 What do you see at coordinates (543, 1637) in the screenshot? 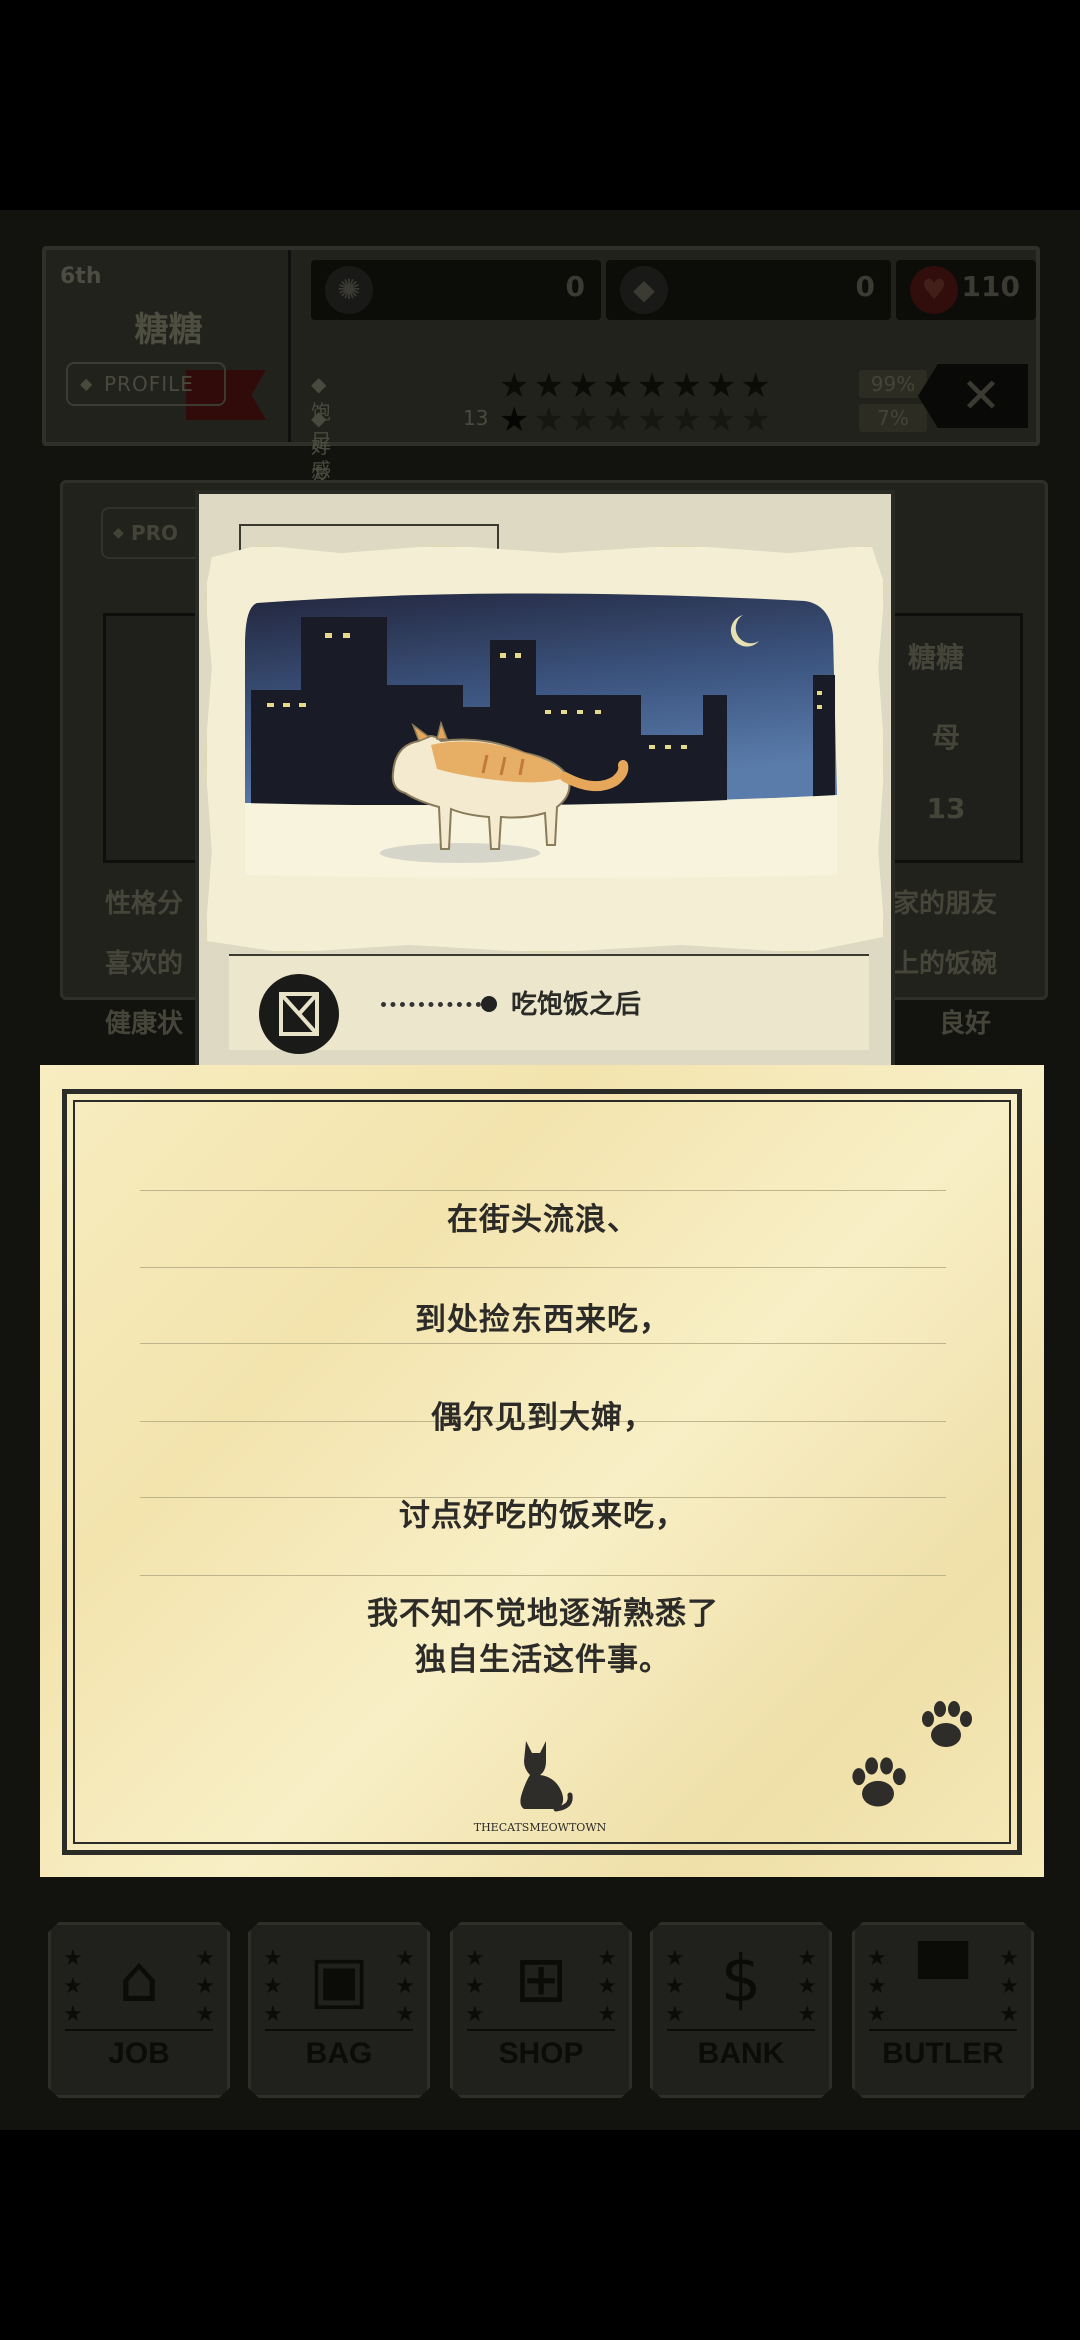
I see `letter-line-5: 我不知不觉地逐渐熟悉了 独自生活这件事。` at bounding box center [543, 1637].